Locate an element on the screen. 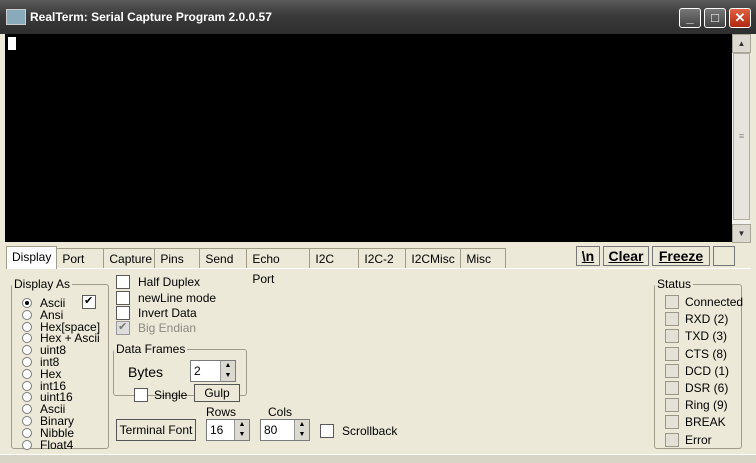  scroll-thumb: ≡ is located at coordinates (741, 136).